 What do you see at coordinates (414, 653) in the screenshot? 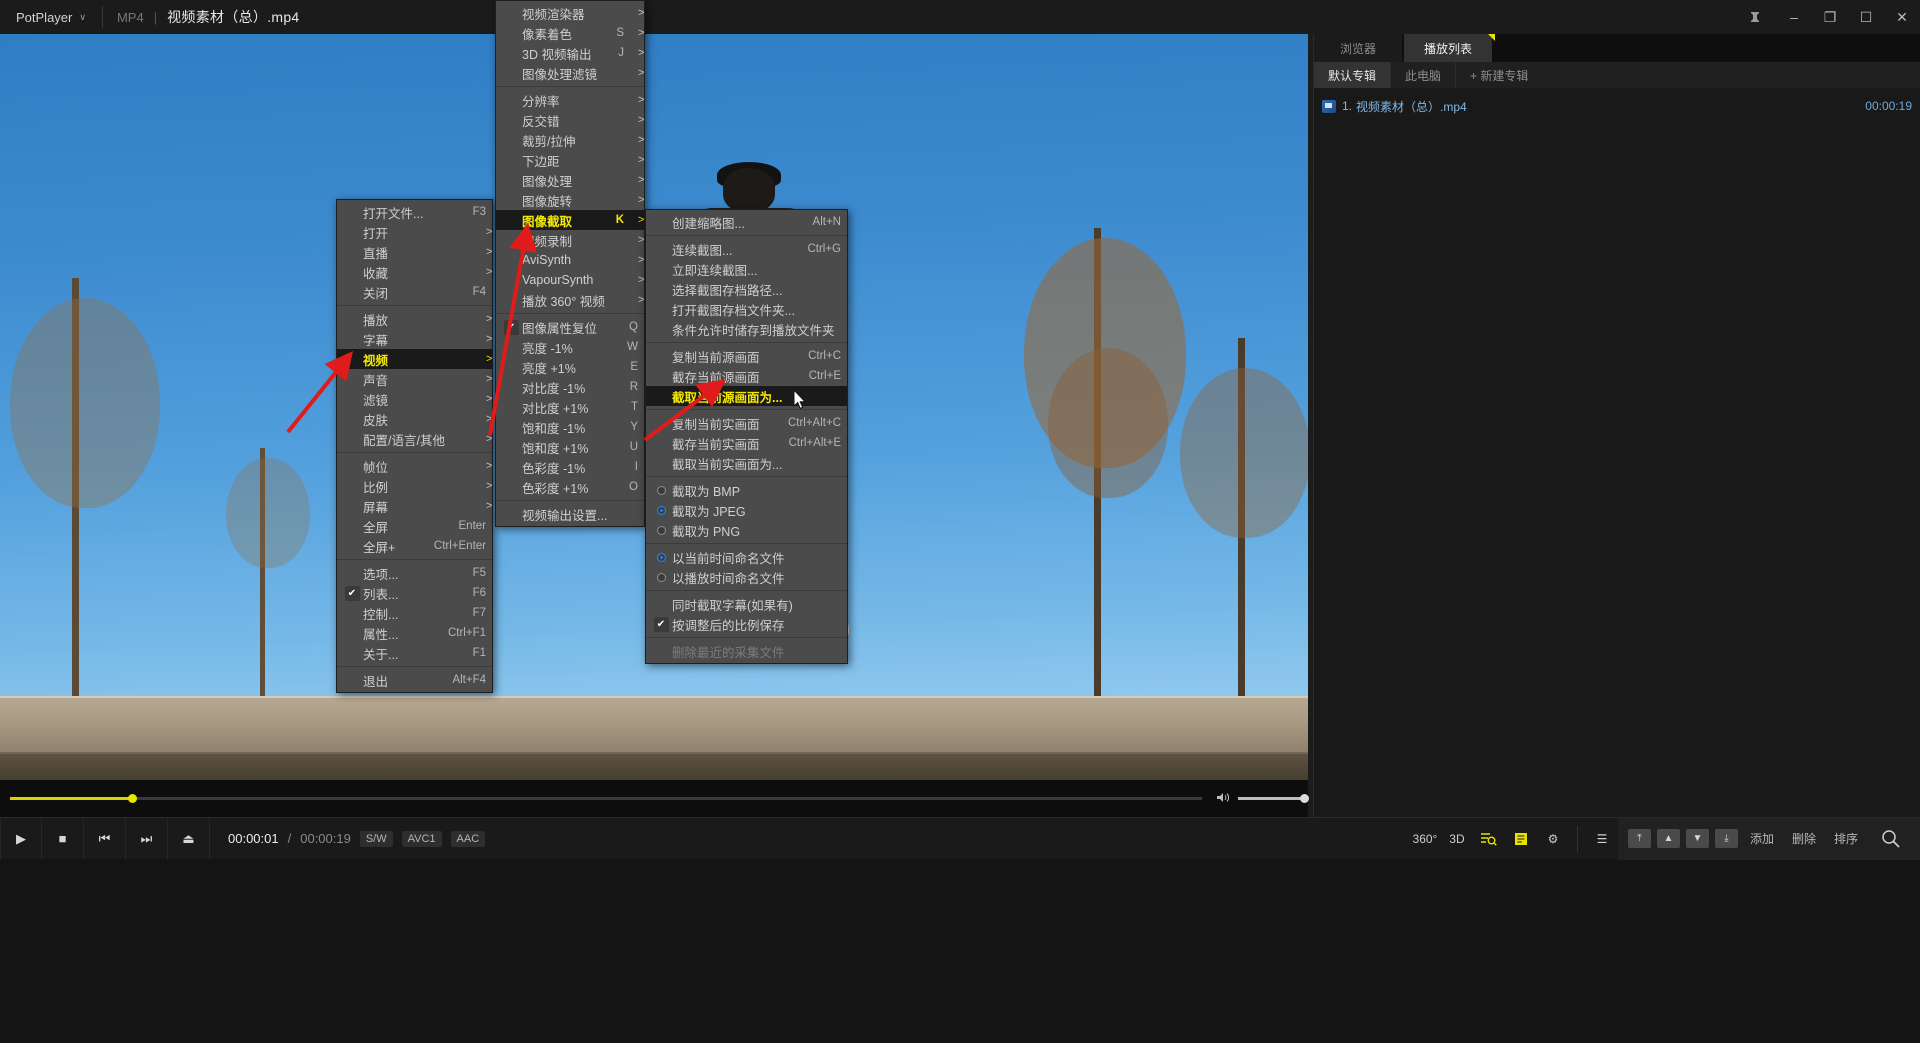
I see `menu-item-关于-: 关于... F1` at bounding box center [414, 653].